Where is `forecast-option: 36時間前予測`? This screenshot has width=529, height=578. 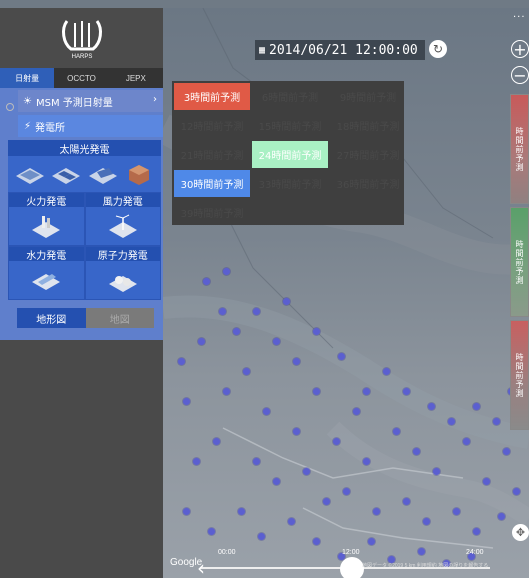
forecast-option: 36時間前予測 is located at coordinates (368, 183).